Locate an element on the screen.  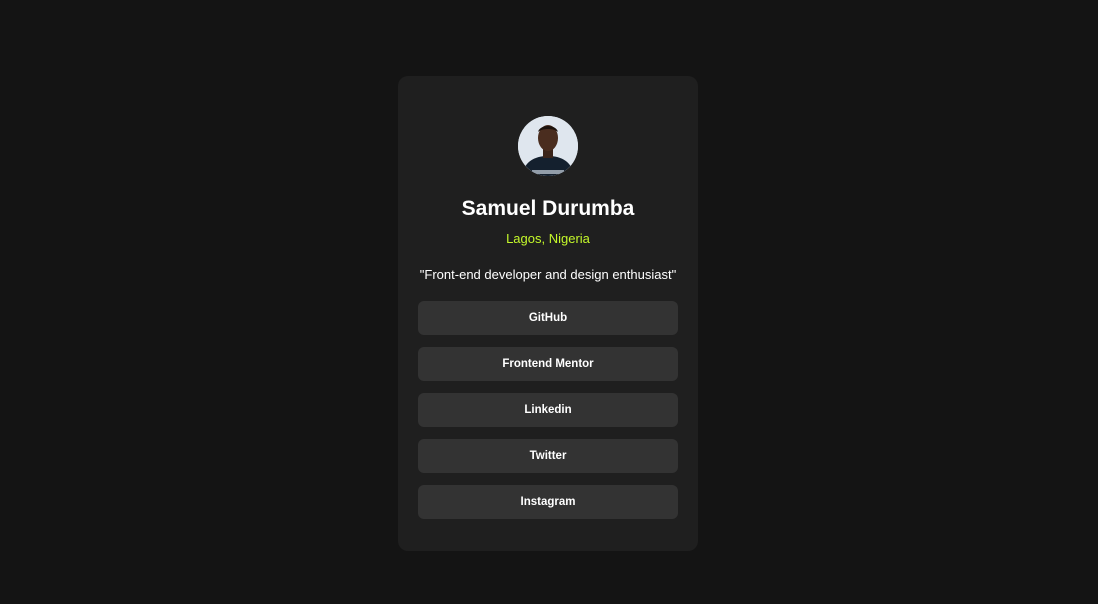
linkedin-link-button: Linkedin is located at coordinates (548, 410).